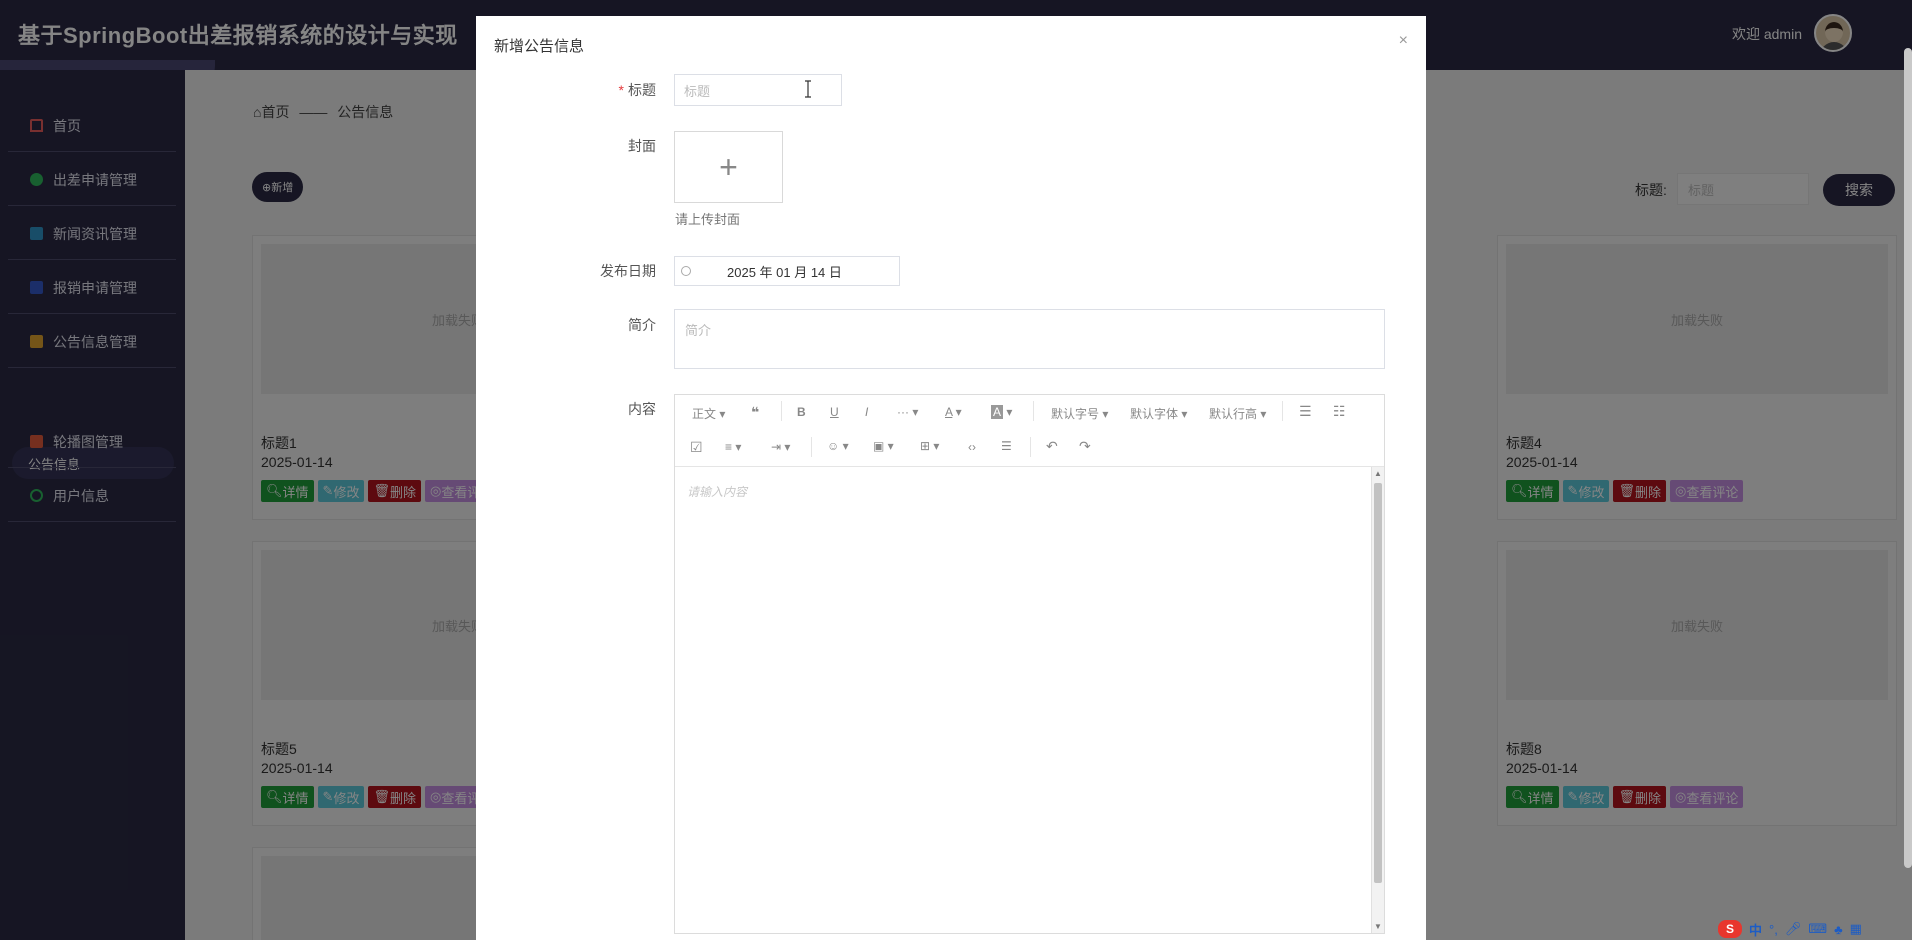 Image resolution: width=1912 pixels, height=940 pixels. I want to click on line-height-dropdown: 默认行高 ▾, so click(1237, 413).